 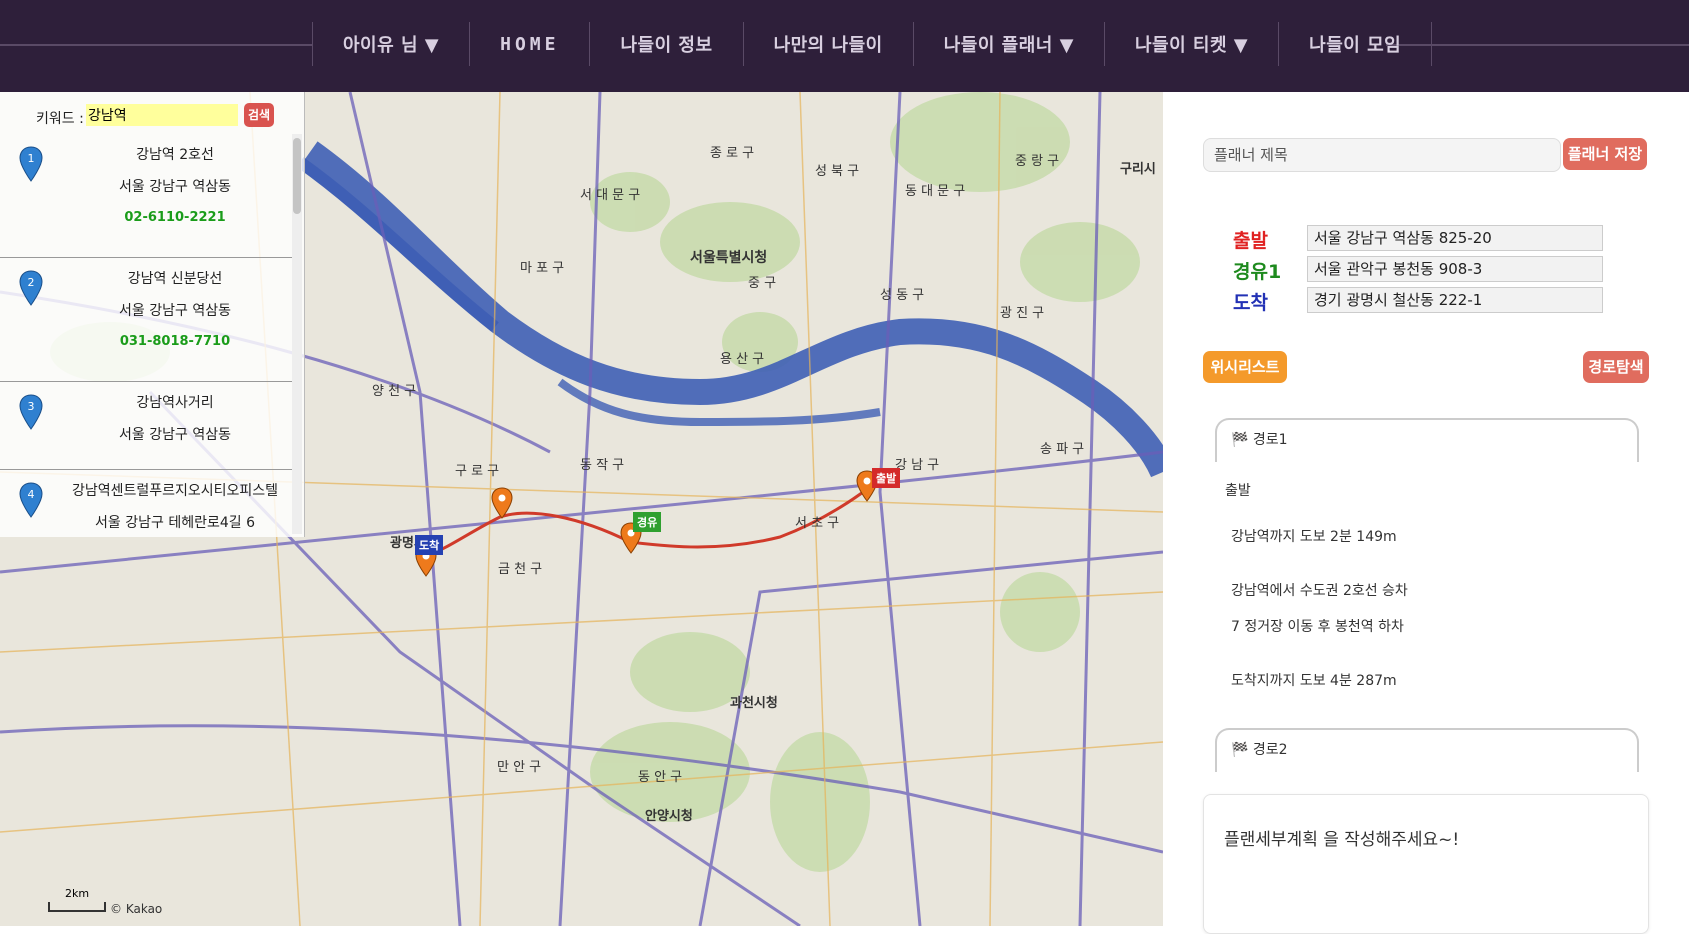 What do you see at coordinates (610, 195) in the screenshot?
I see `map-label-seodaemun: 서 대 문 구` at bounding box center [610, 195].